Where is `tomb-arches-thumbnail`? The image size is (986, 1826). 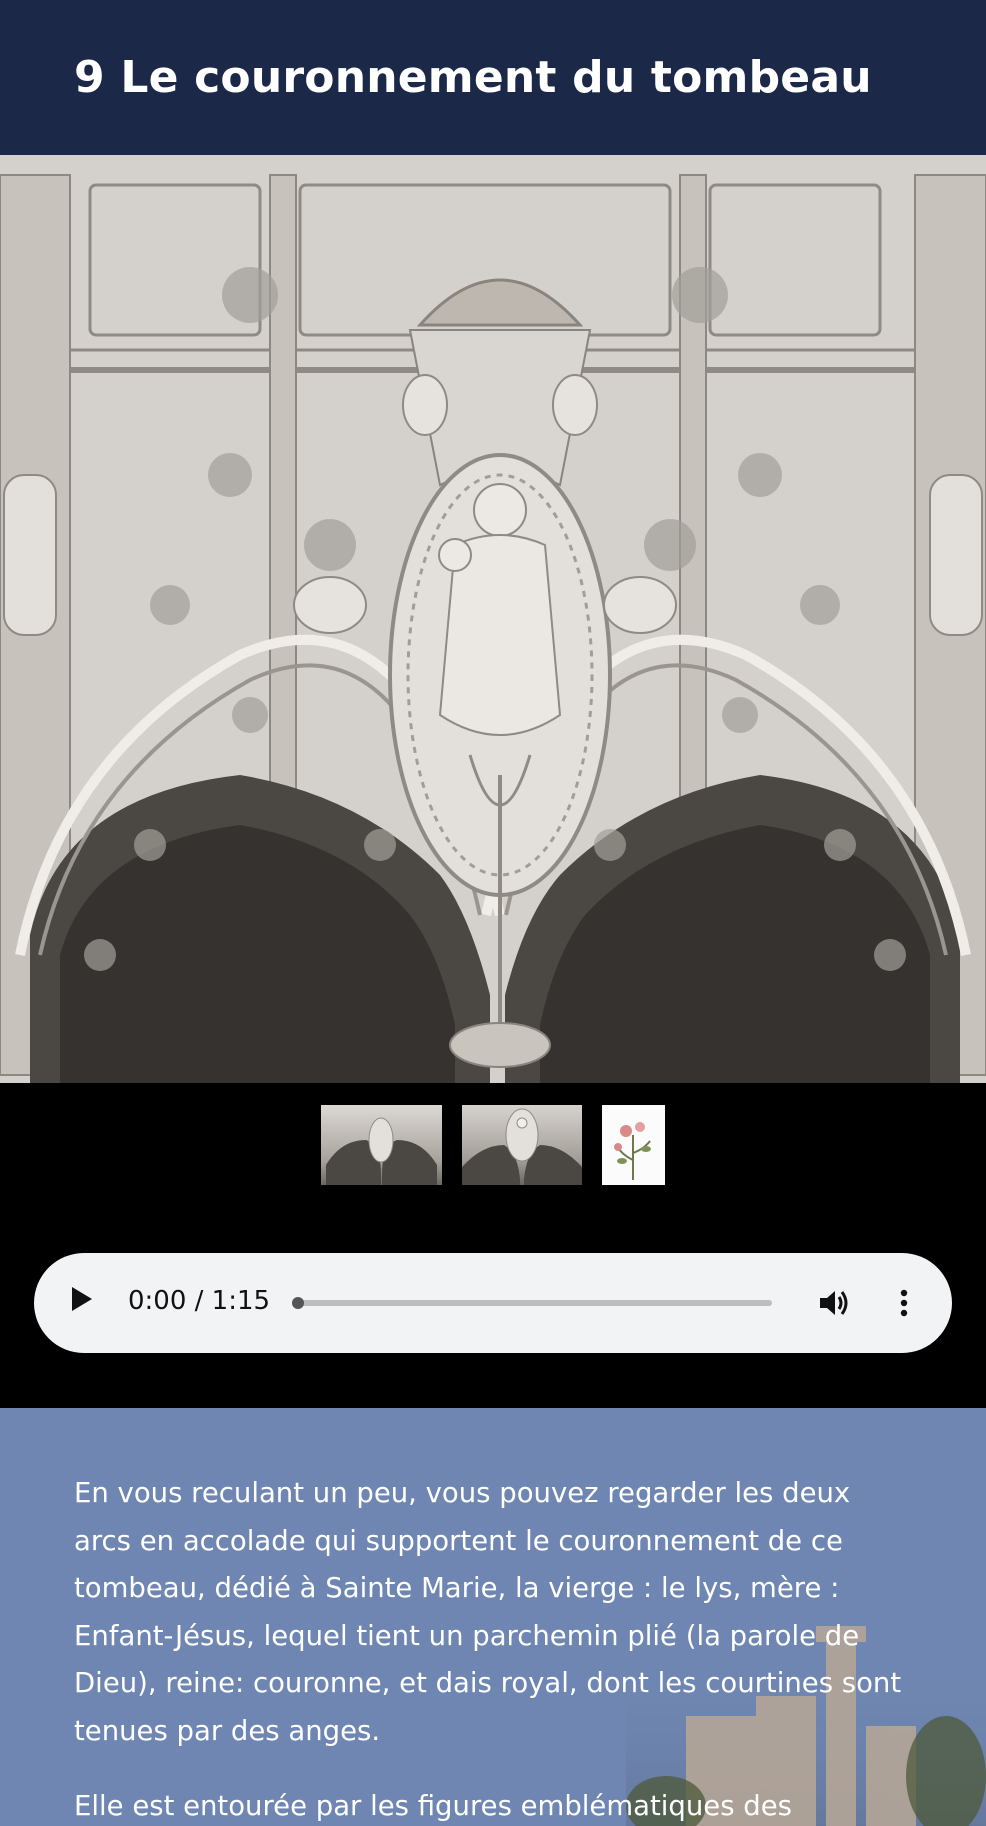 tomb-arches-thumbnail is located at coordinates (381, 1145).